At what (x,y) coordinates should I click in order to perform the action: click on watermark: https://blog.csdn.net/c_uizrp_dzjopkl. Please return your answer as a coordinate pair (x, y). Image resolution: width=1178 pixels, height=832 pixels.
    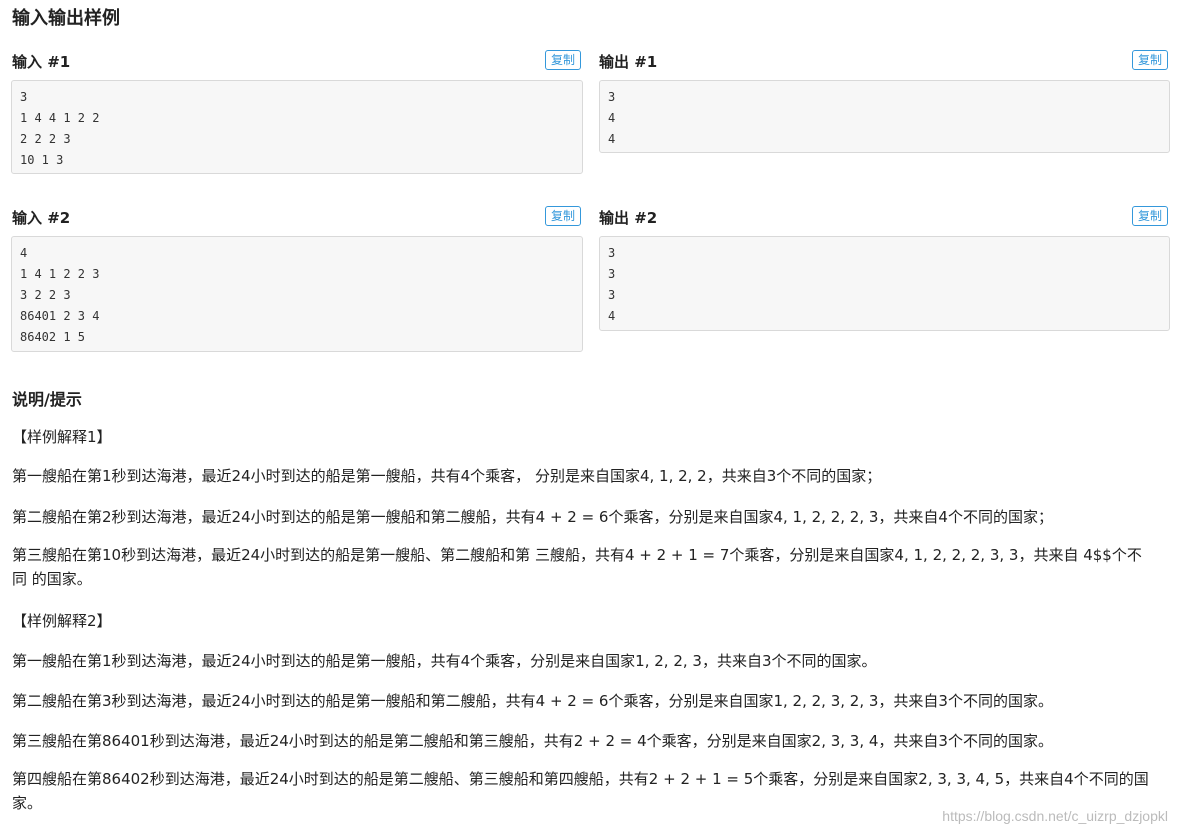
    Looking at the image, I should click on (1055, 816).